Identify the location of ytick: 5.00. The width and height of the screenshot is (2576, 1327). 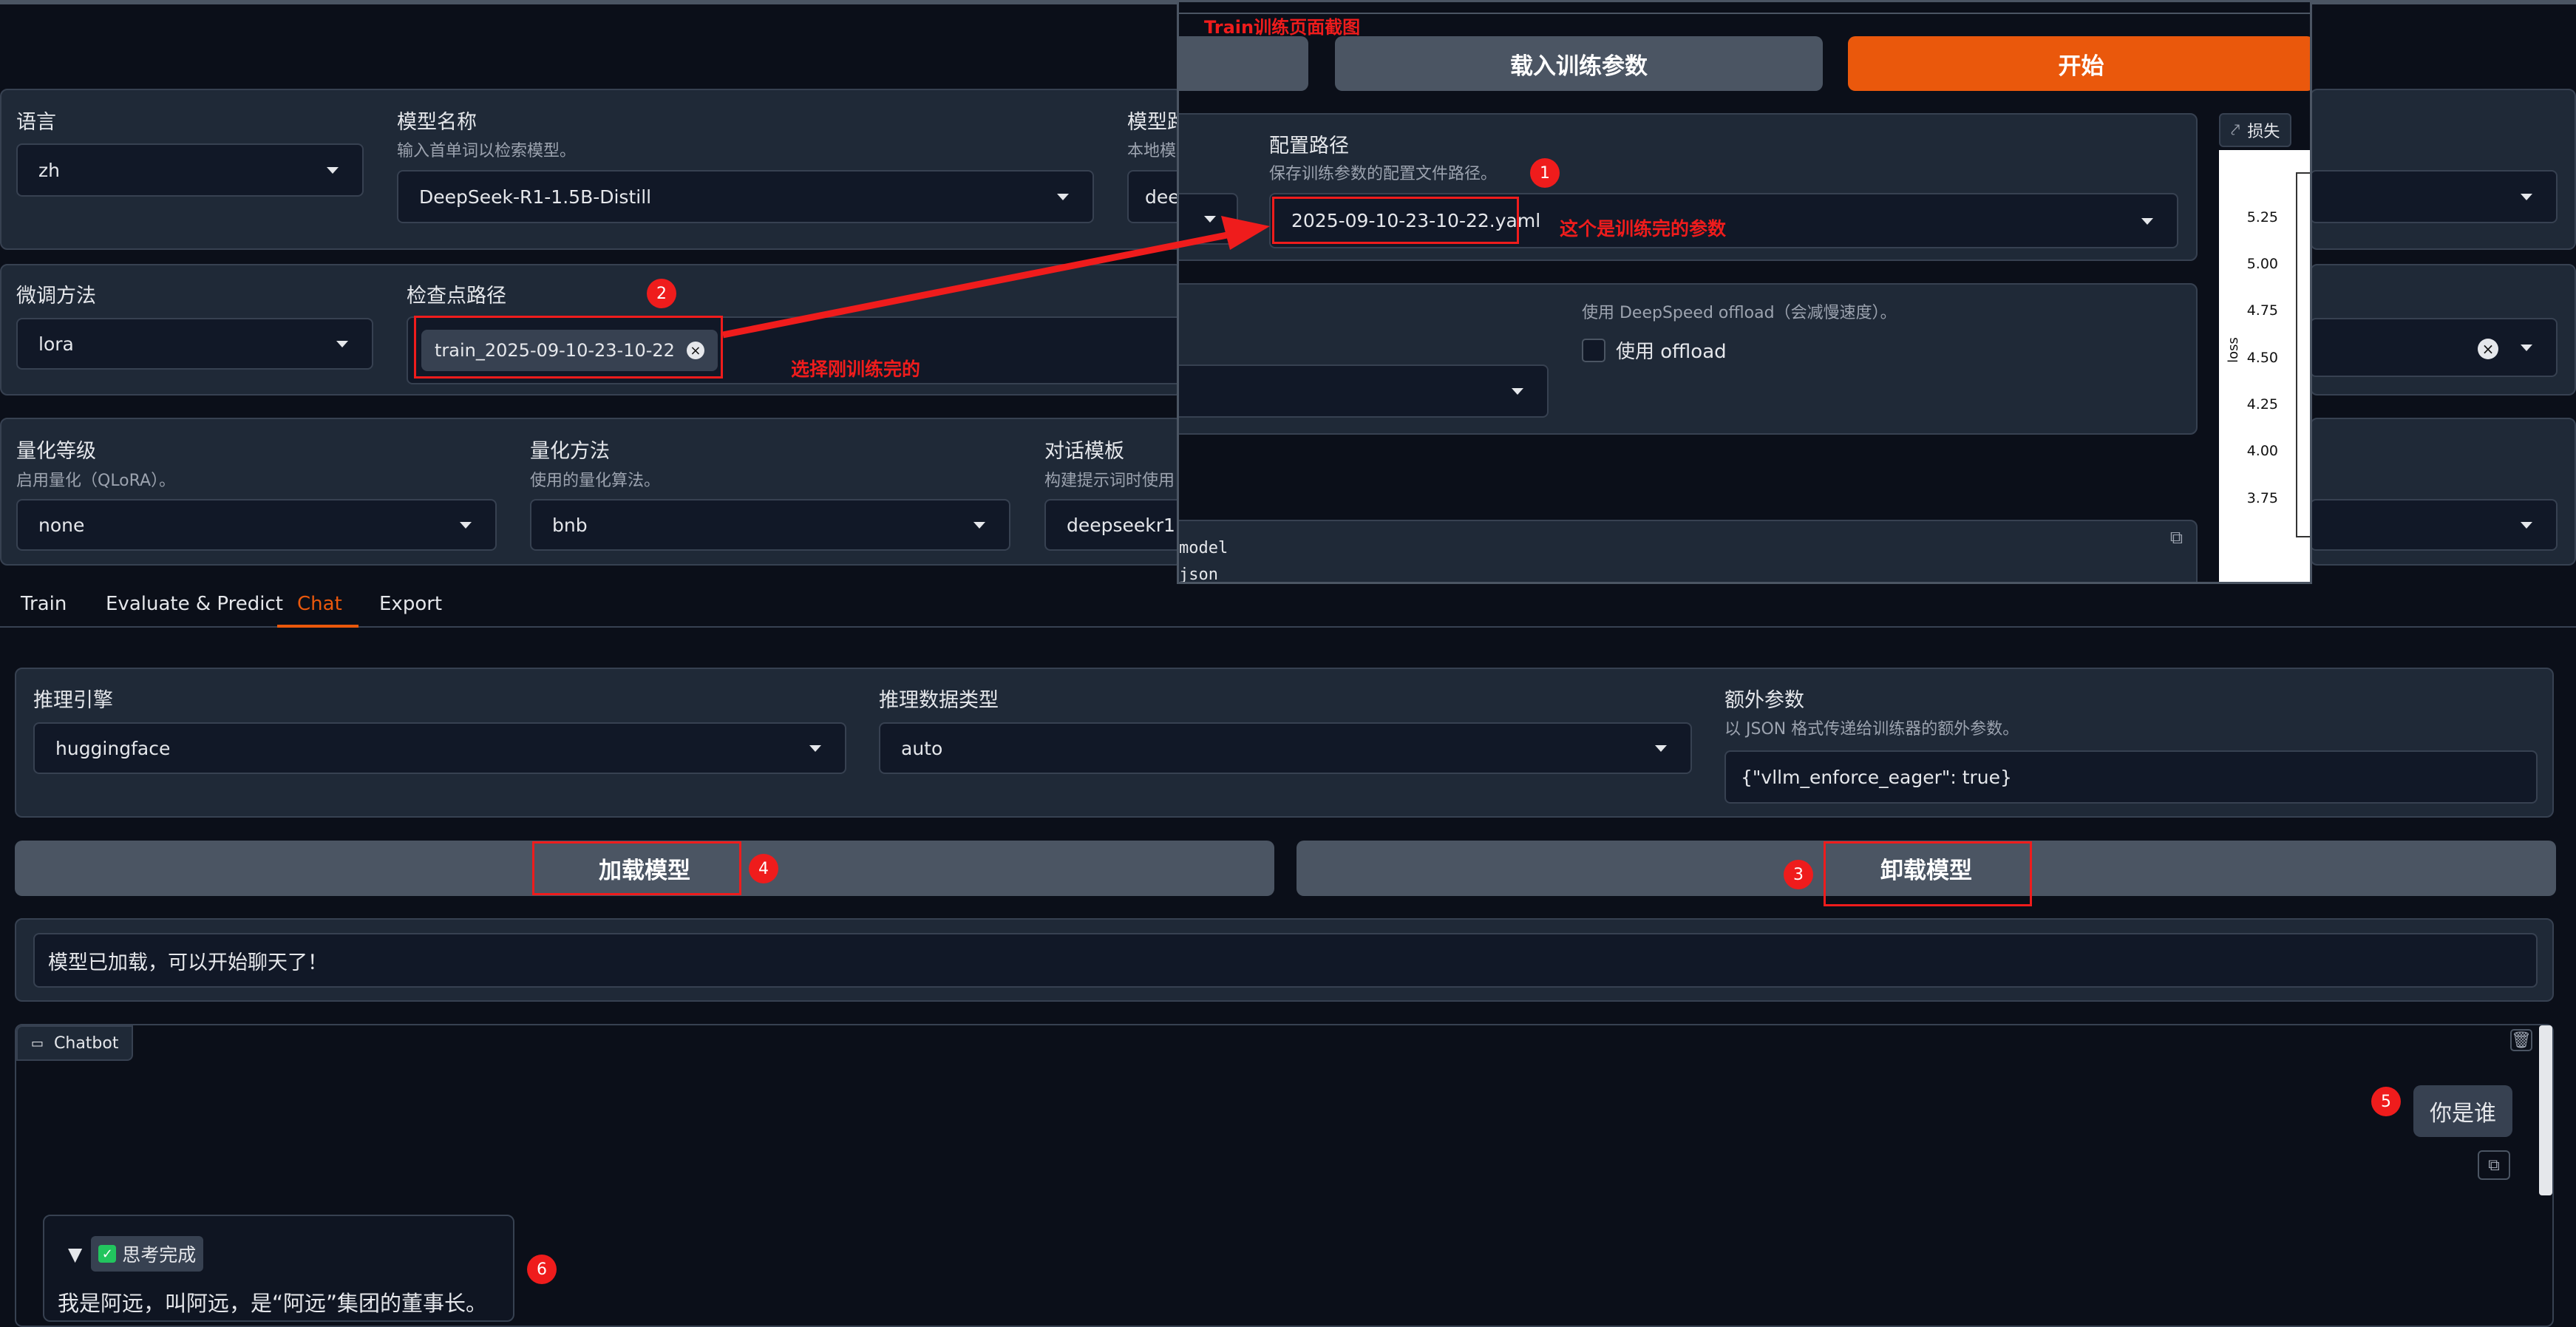
(2262, 264).